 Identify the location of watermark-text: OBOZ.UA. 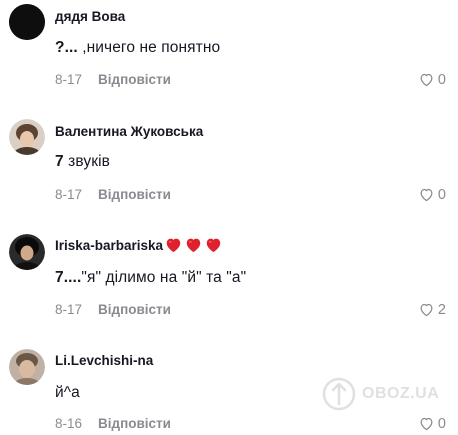
(401, 393).